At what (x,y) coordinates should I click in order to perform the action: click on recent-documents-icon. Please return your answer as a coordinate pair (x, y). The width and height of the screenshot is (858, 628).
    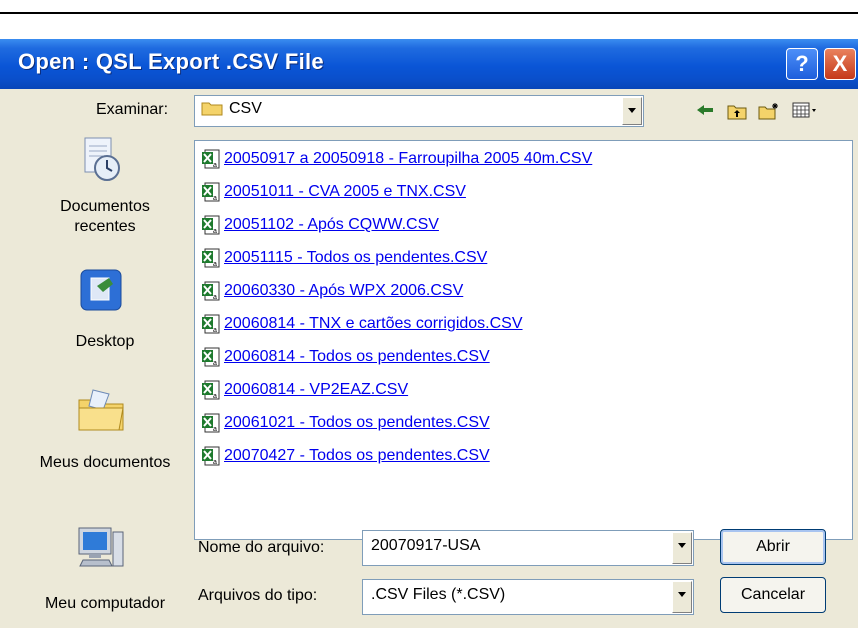
    Looking at the image, I should click on (102, 159).